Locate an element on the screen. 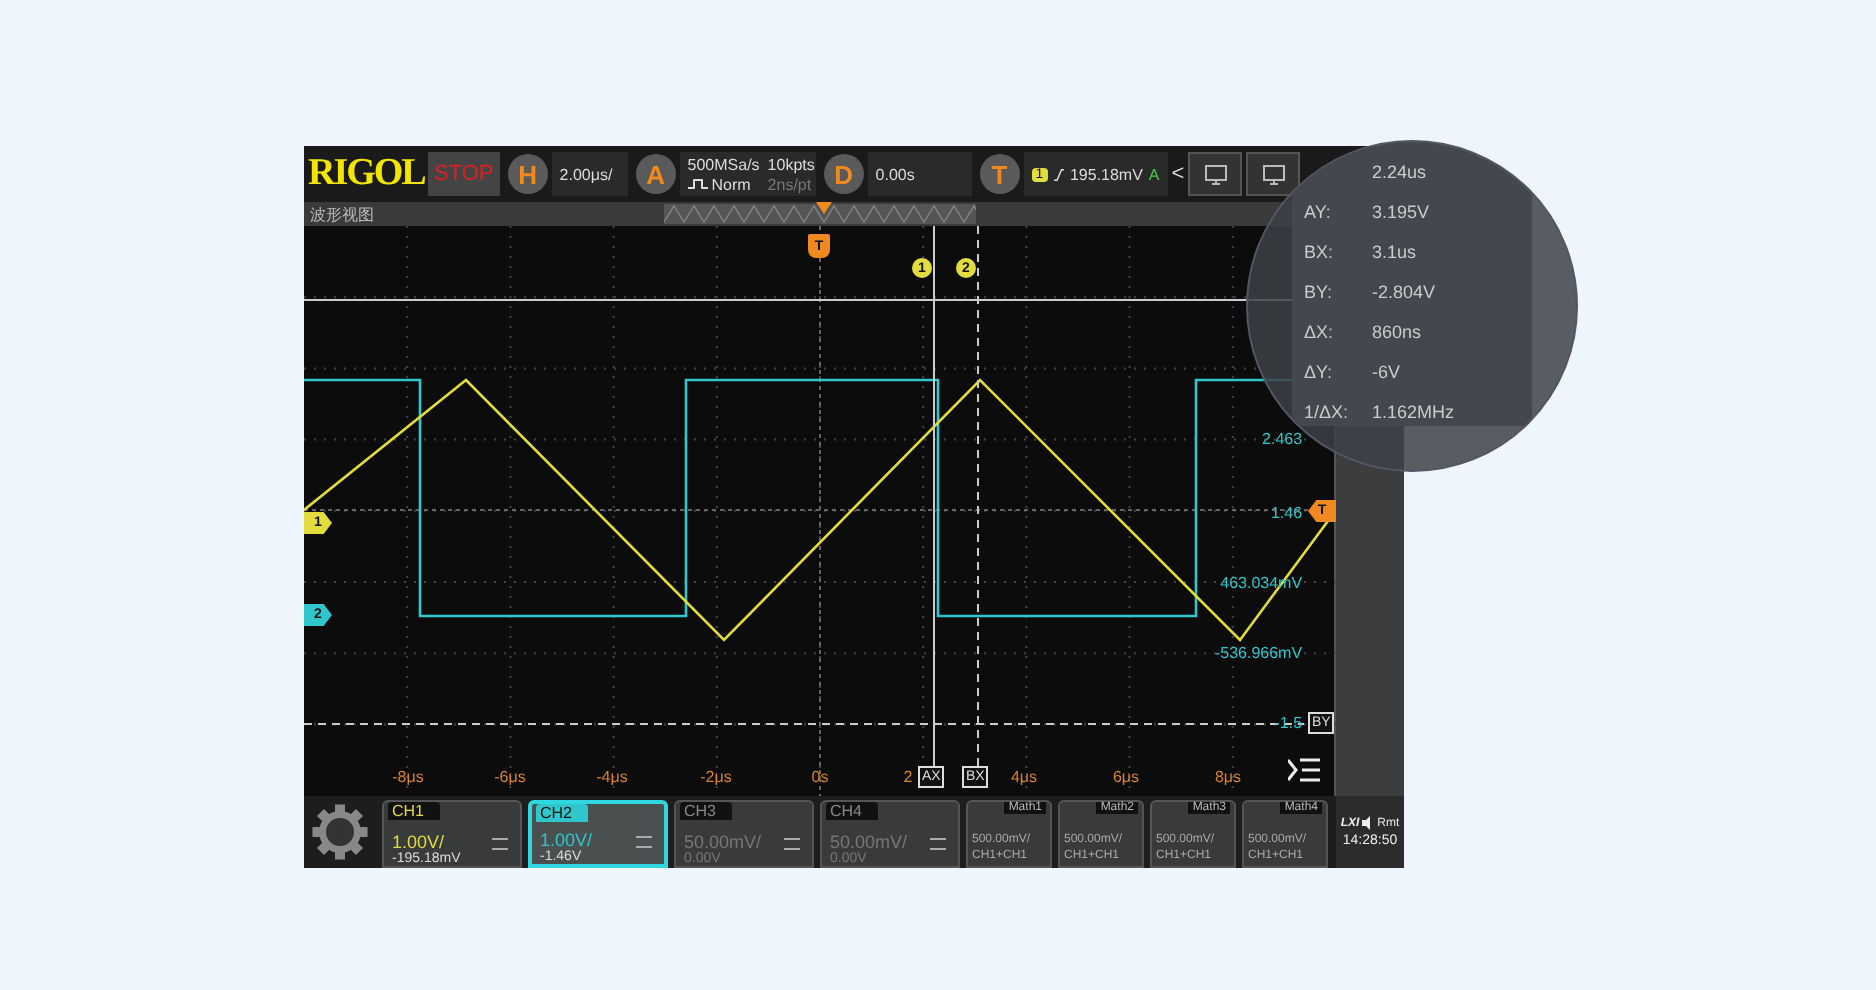 This screenshot has height=990, width=1876. readout-value: 3.195V is located at coordinates (1402, 214).